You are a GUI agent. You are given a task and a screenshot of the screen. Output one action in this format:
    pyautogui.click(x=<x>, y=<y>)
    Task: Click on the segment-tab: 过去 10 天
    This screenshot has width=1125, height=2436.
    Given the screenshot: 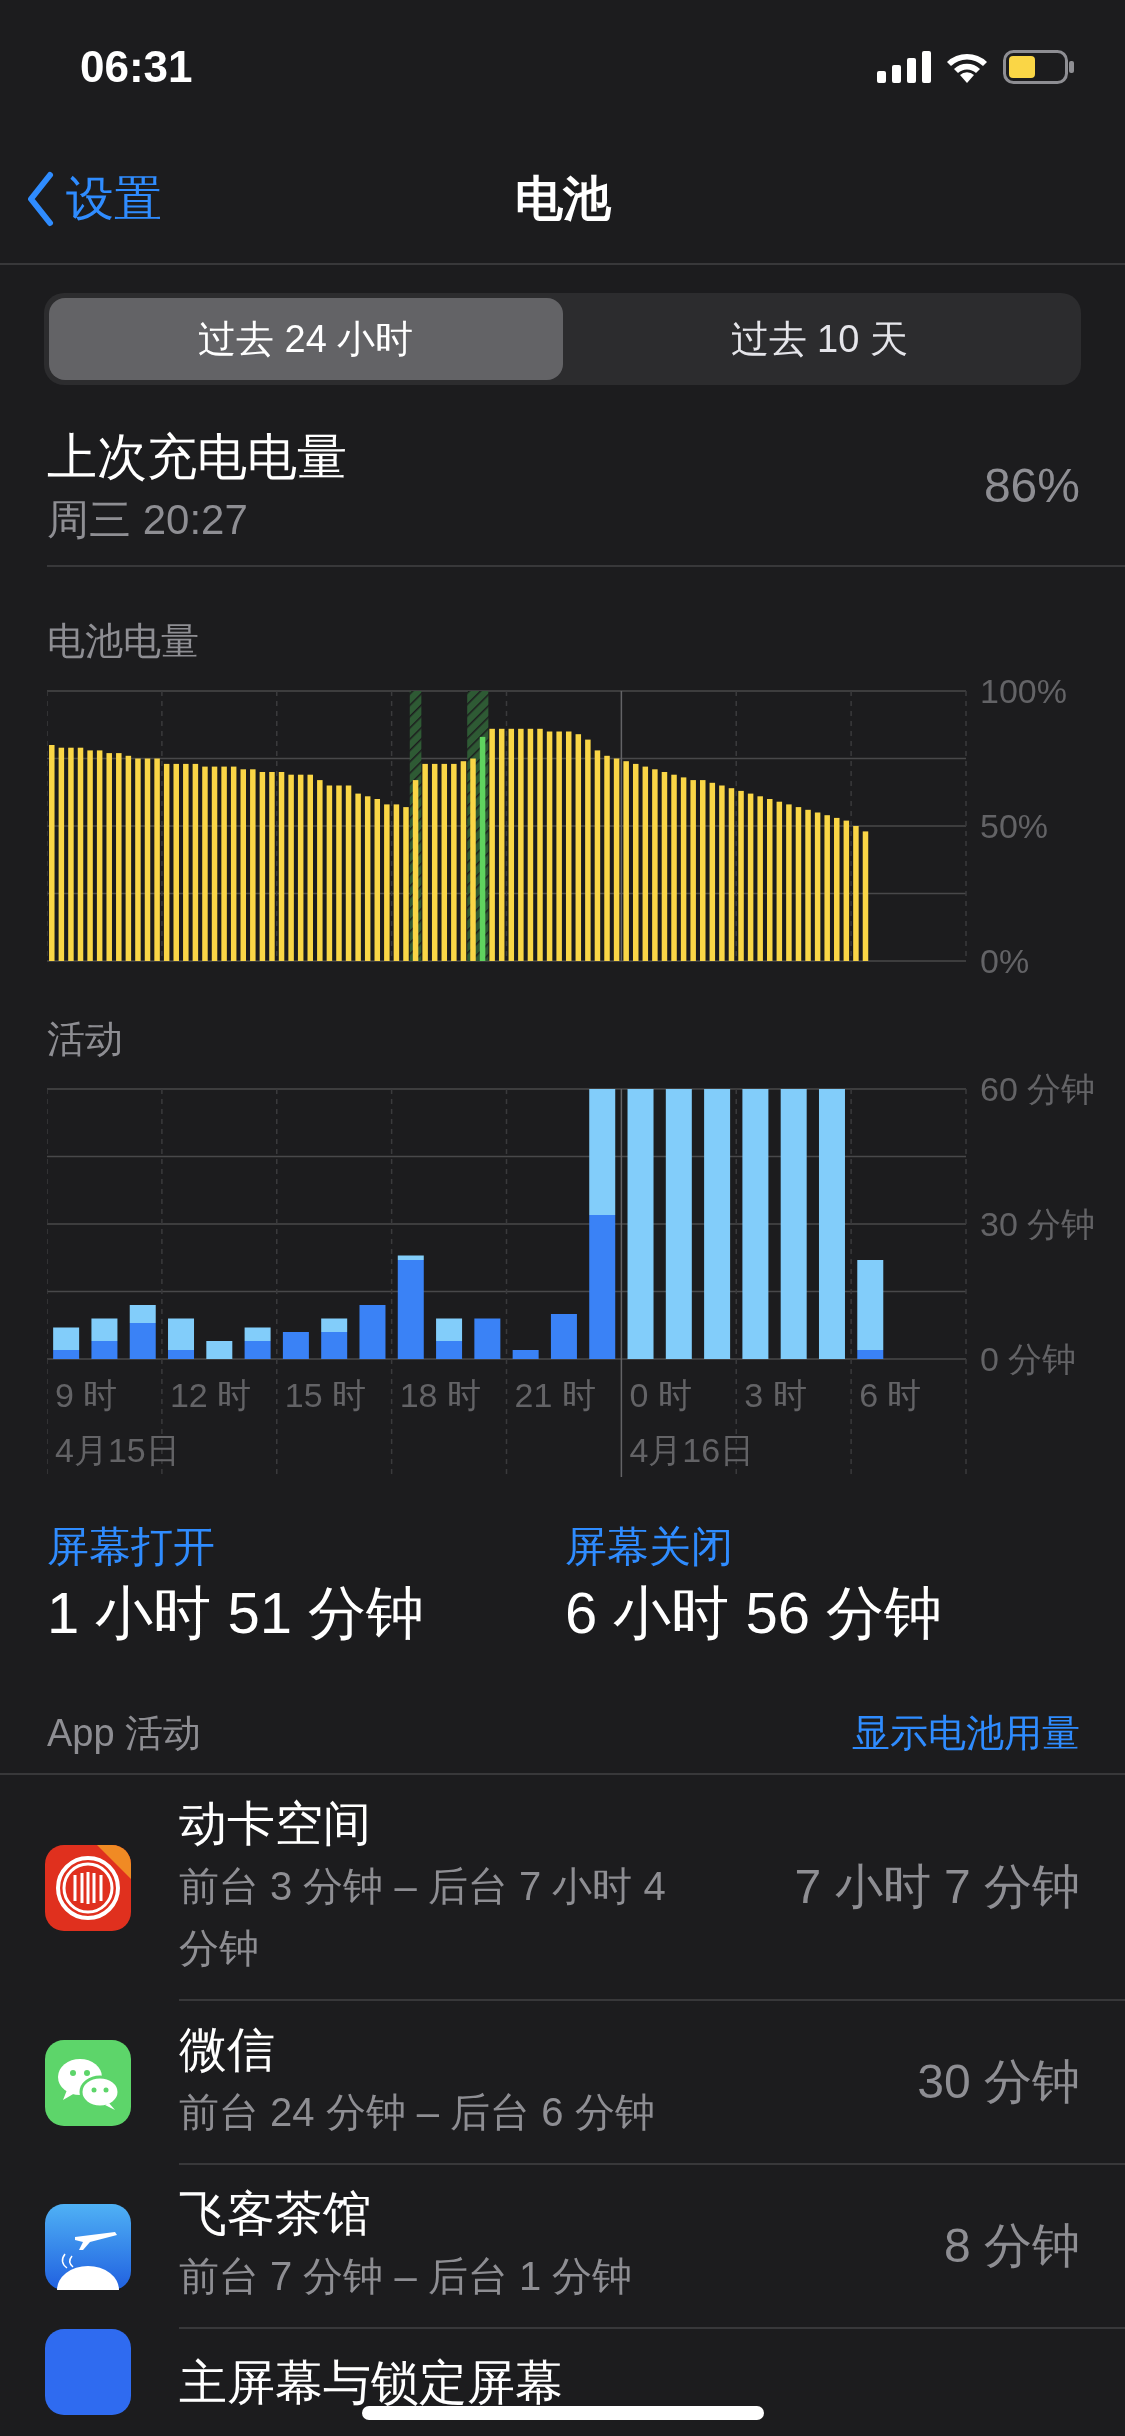 What is the action you would take?
    pyautogui.click(x=819, y=339)
    